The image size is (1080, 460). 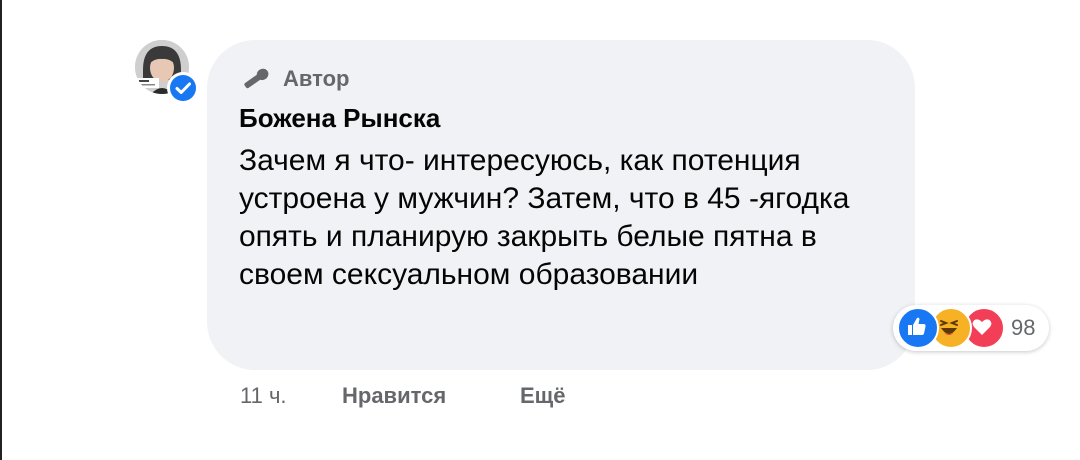 What do you see at coordinates (431, 396) in the screenshot?
I see `like-button: Нравится` at bounding box center [431, 396].